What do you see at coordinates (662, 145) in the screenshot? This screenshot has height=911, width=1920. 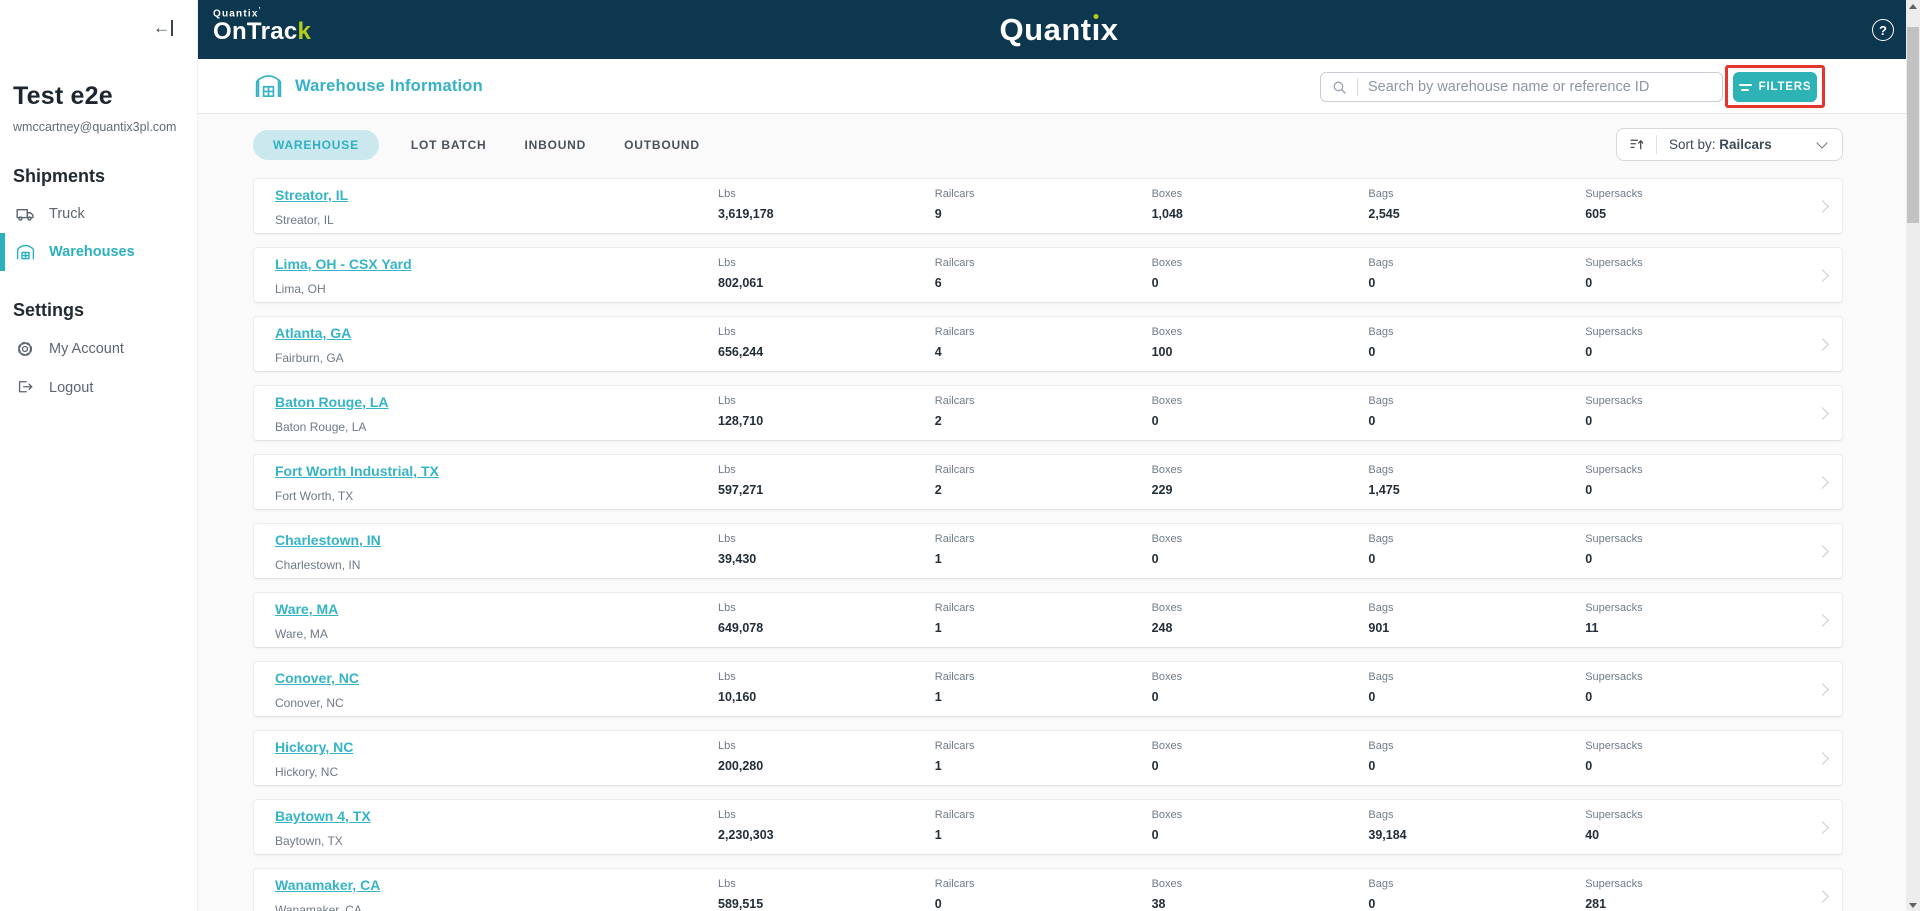 I see `tab-outbound: OUTBOUND` at bounding box center [662, 145].